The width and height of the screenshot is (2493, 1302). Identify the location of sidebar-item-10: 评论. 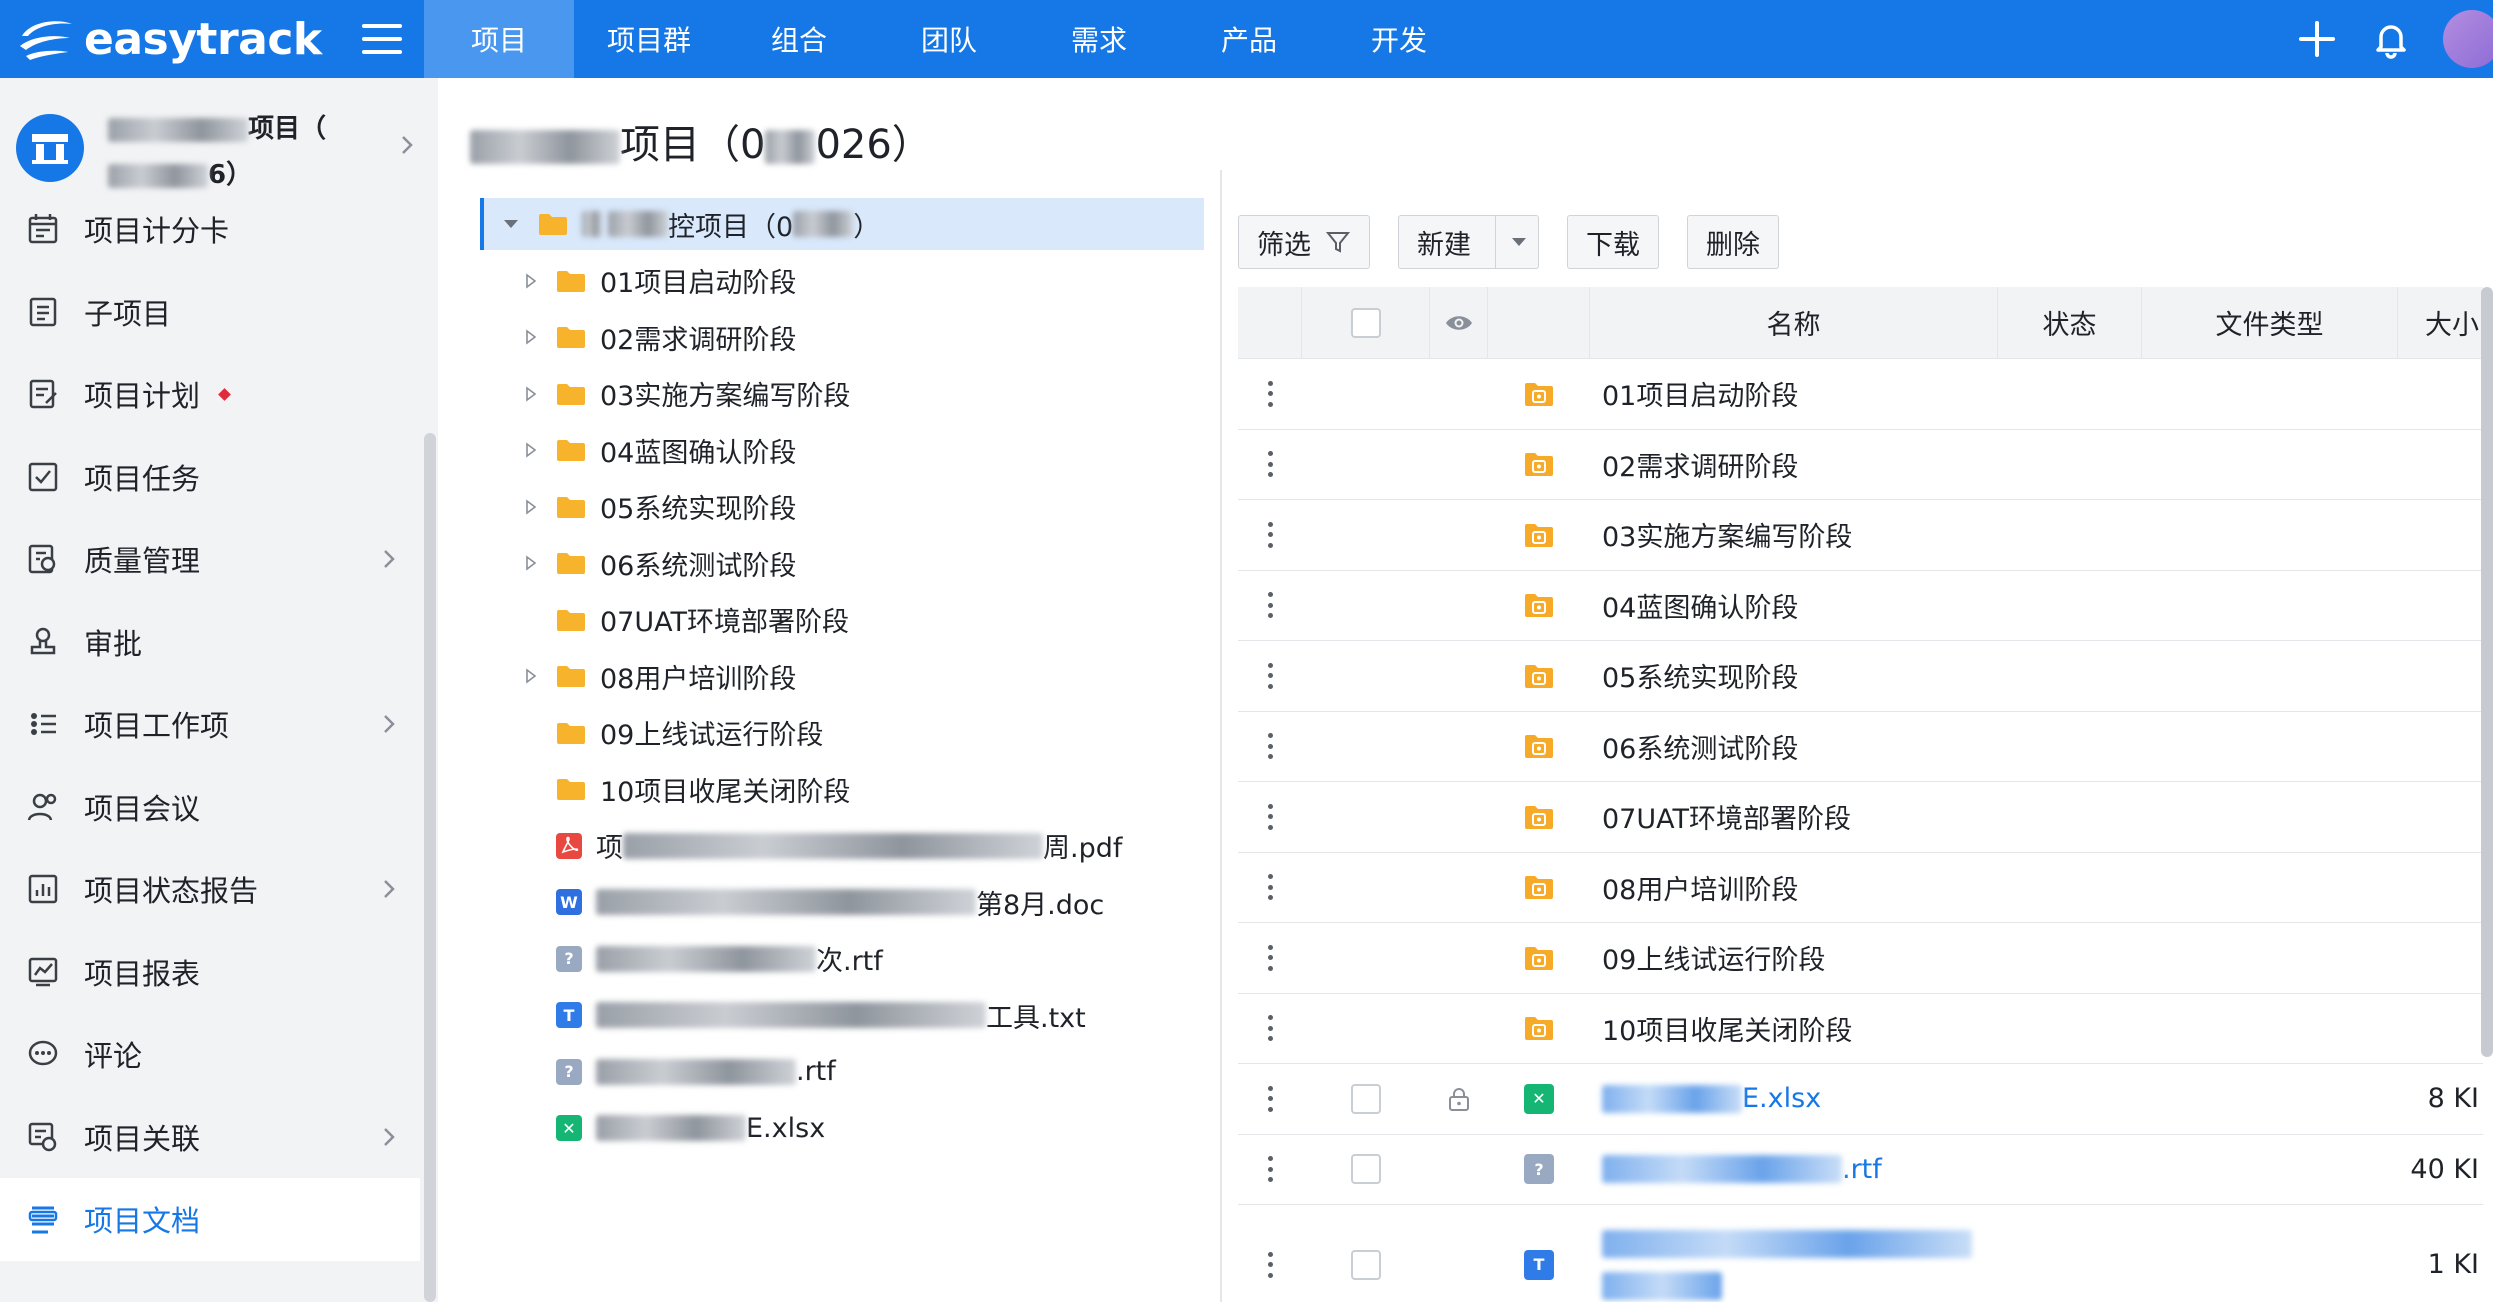
(210, 1054).